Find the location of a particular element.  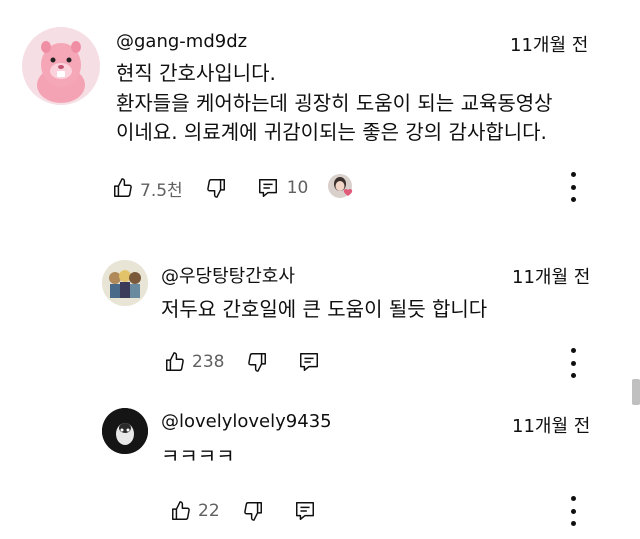

comment-text-line: ㅋㅋㅋㅋ is located at coordinates (198, 456).